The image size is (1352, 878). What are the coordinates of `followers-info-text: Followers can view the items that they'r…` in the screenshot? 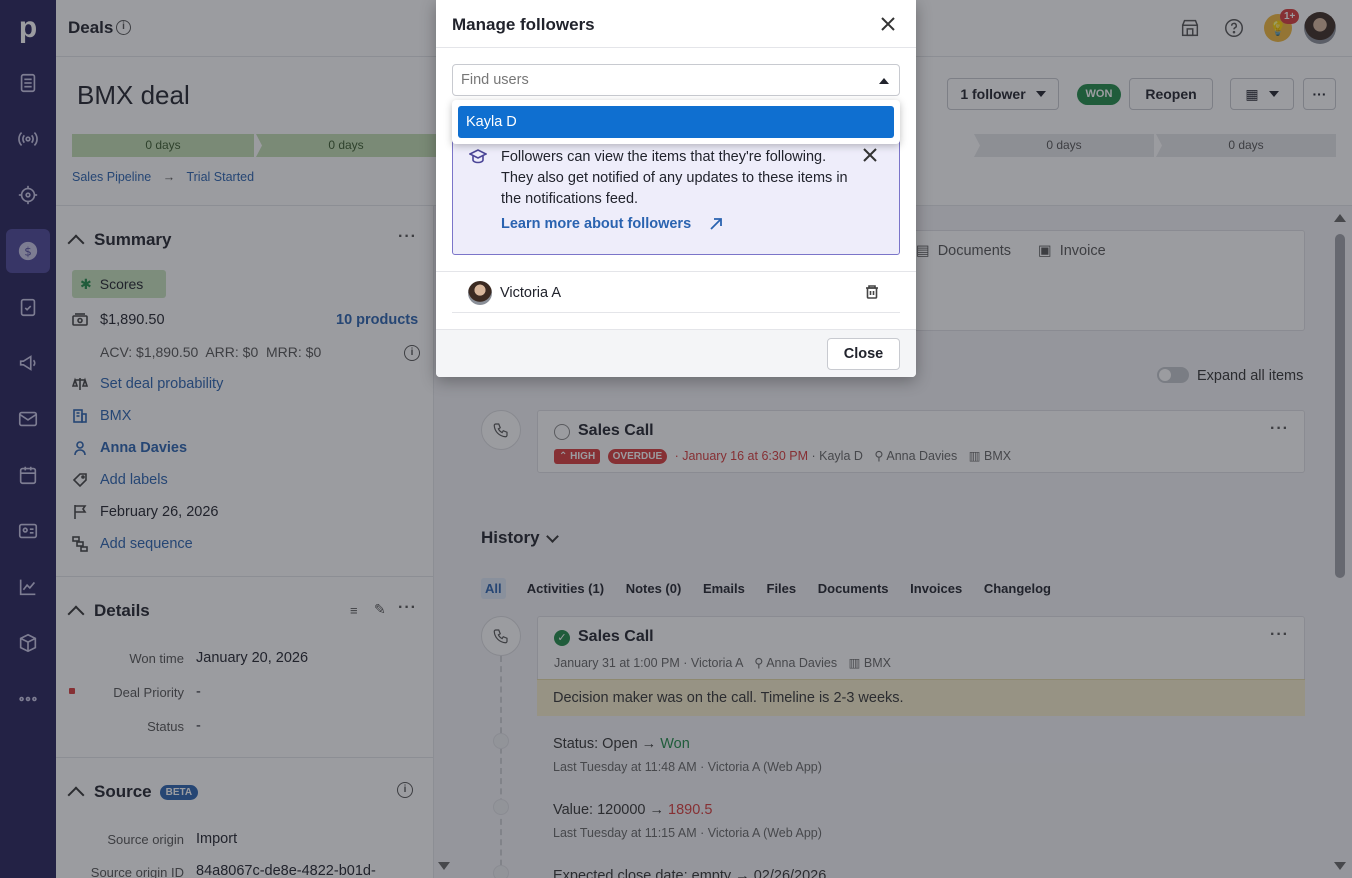 It's located at (674, 178).